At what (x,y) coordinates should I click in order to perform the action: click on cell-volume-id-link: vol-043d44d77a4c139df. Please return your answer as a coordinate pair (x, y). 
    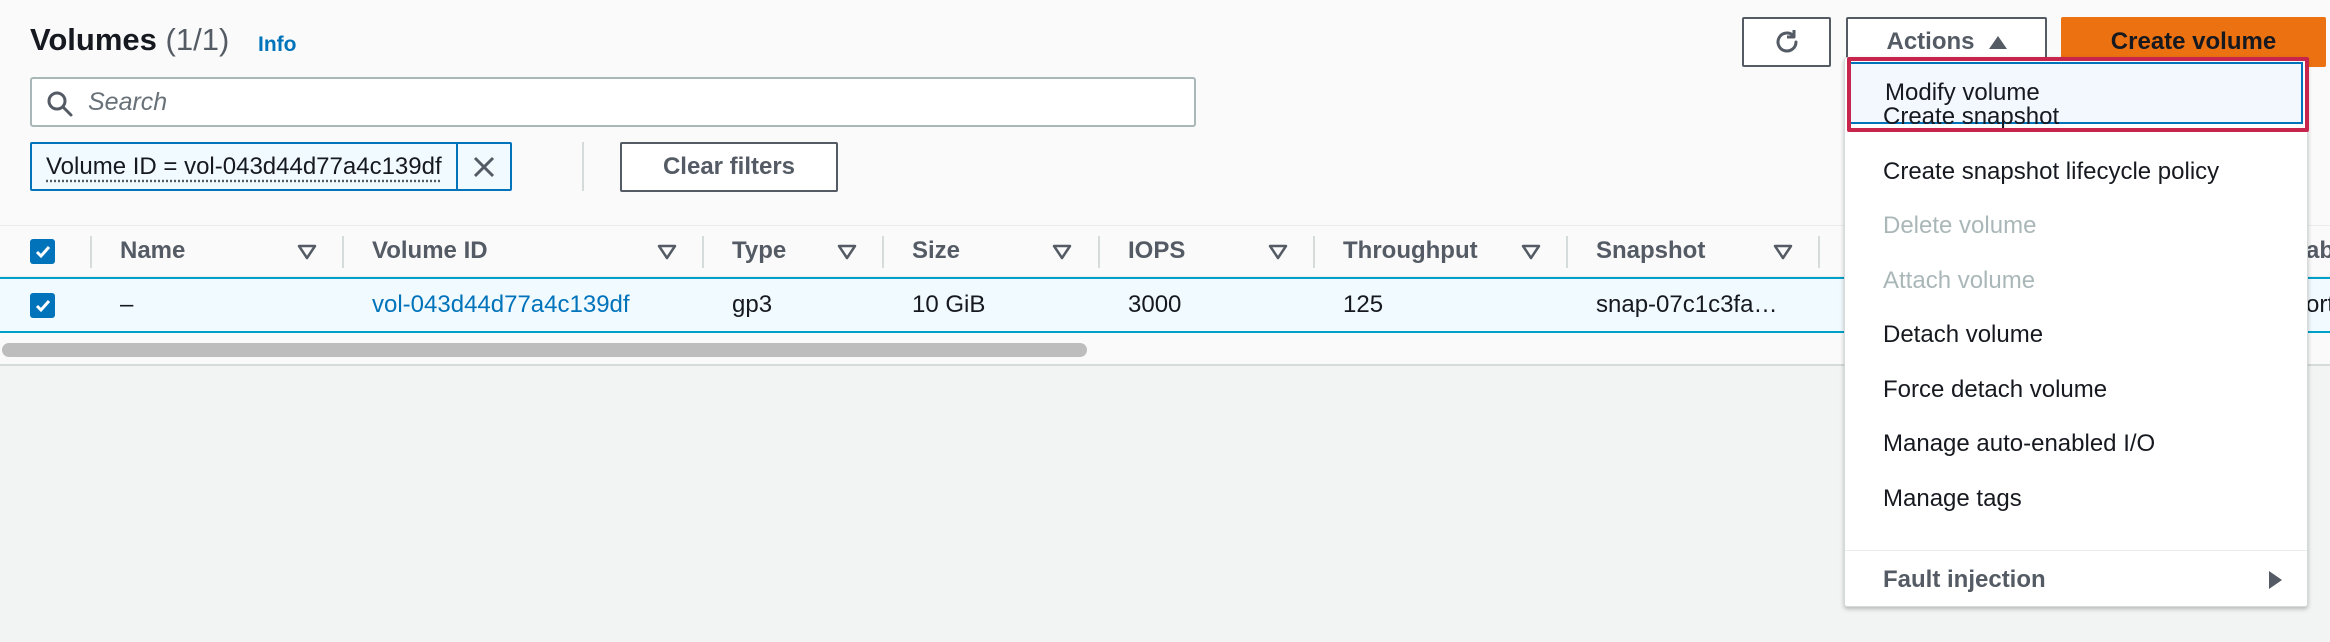
    Looking at the image, I should click on (501, 305).